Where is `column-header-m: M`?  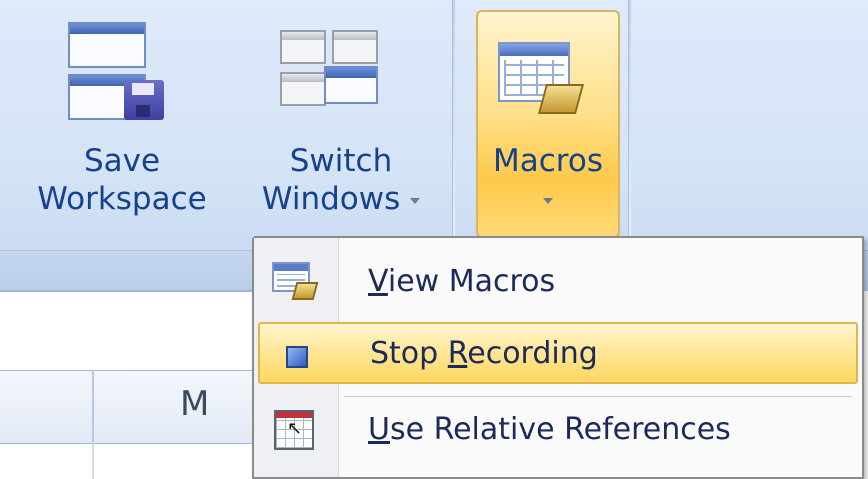 column-header-m: M is located at coordinates (194, 404).